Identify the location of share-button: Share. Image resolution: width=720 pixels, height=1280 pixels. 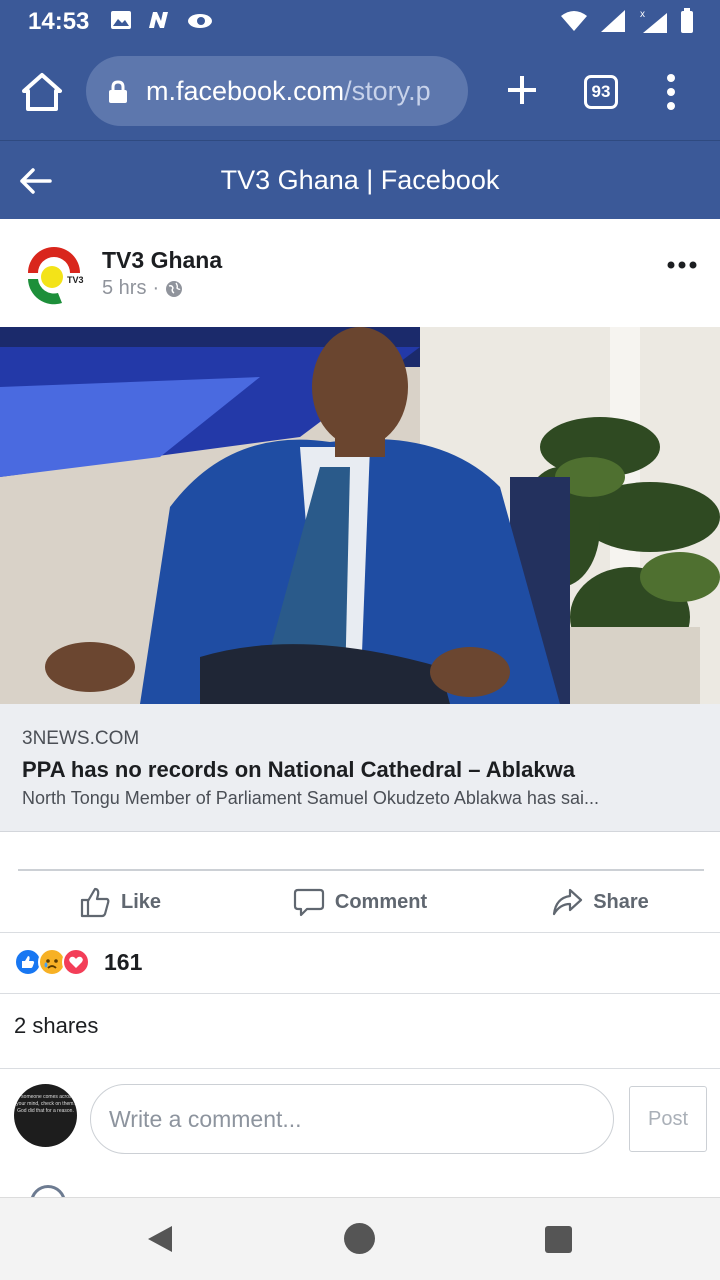
(600, 902).